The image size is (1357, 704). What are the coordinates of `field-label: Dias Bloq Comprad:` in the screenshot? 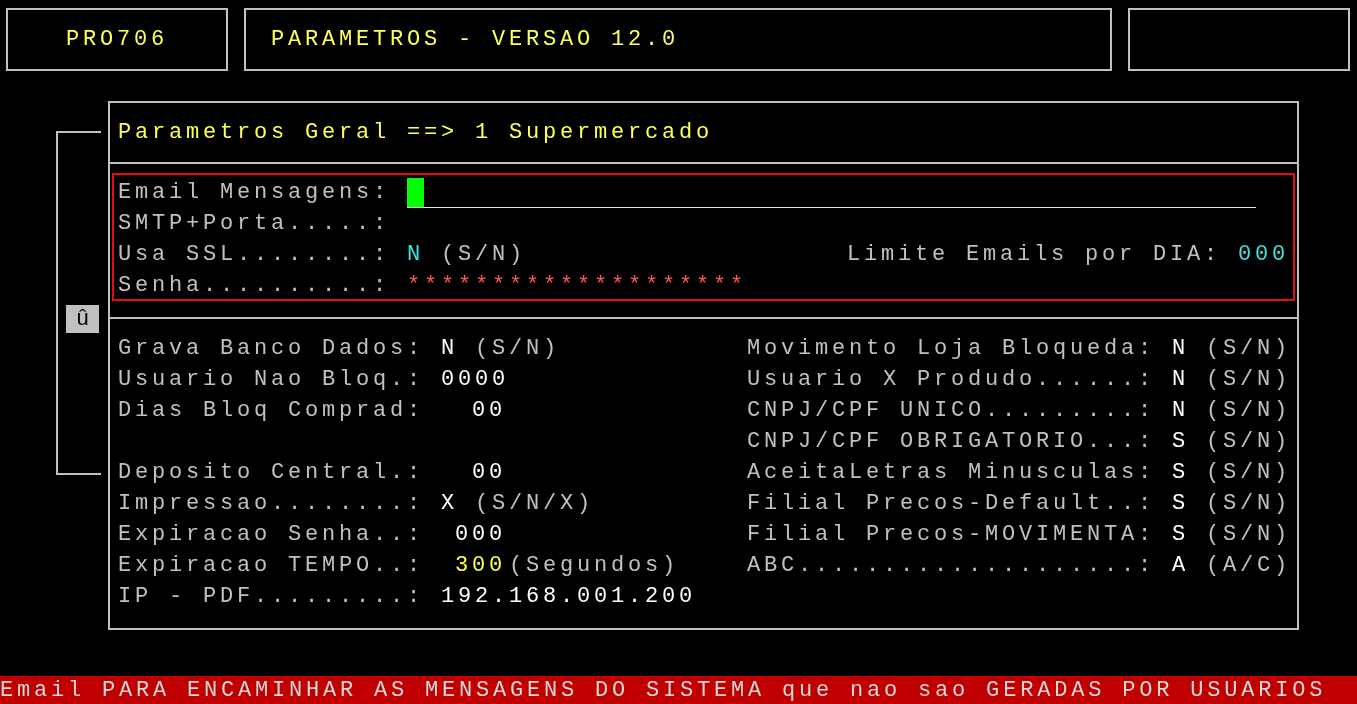 It's located at (272, 411).